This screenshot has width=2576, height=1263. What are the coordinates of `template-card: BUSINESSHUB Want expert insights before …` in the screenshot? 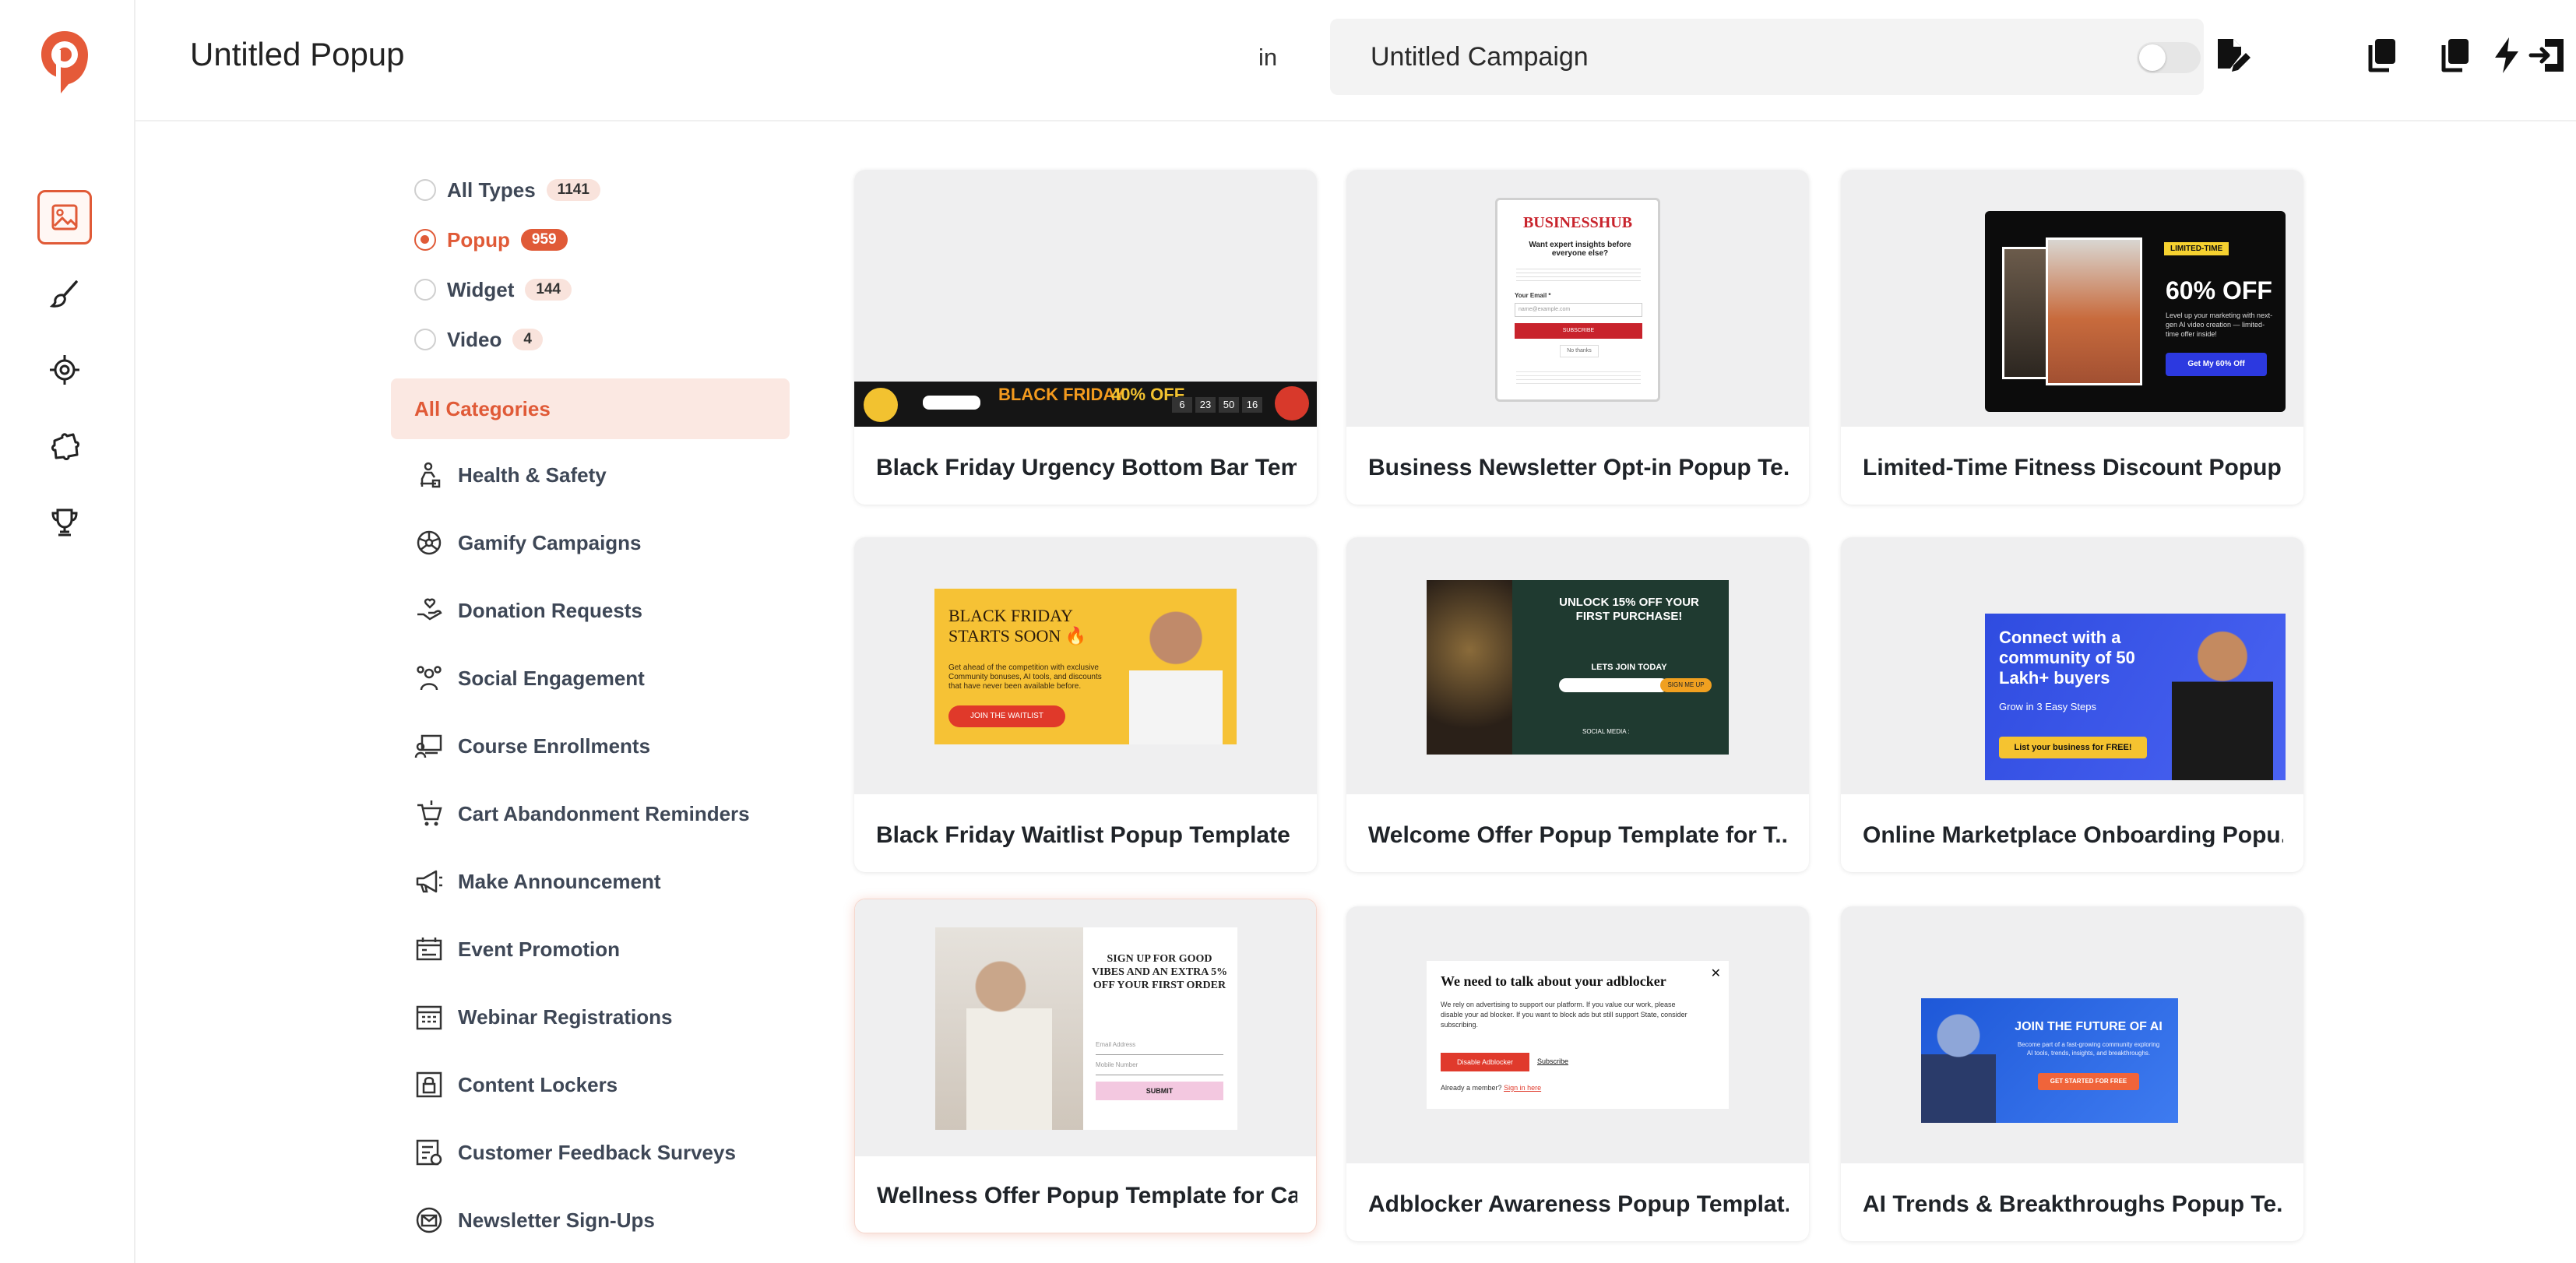 It's located at (1577, 337).